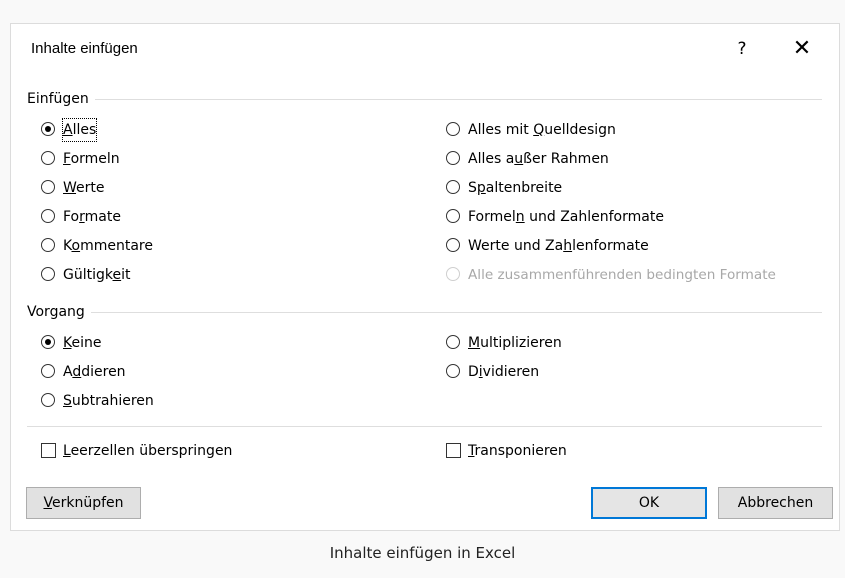 The height and width of the screenshot is (578, 845). I want to click on radio-label: Dividieren, so click(504, 372).